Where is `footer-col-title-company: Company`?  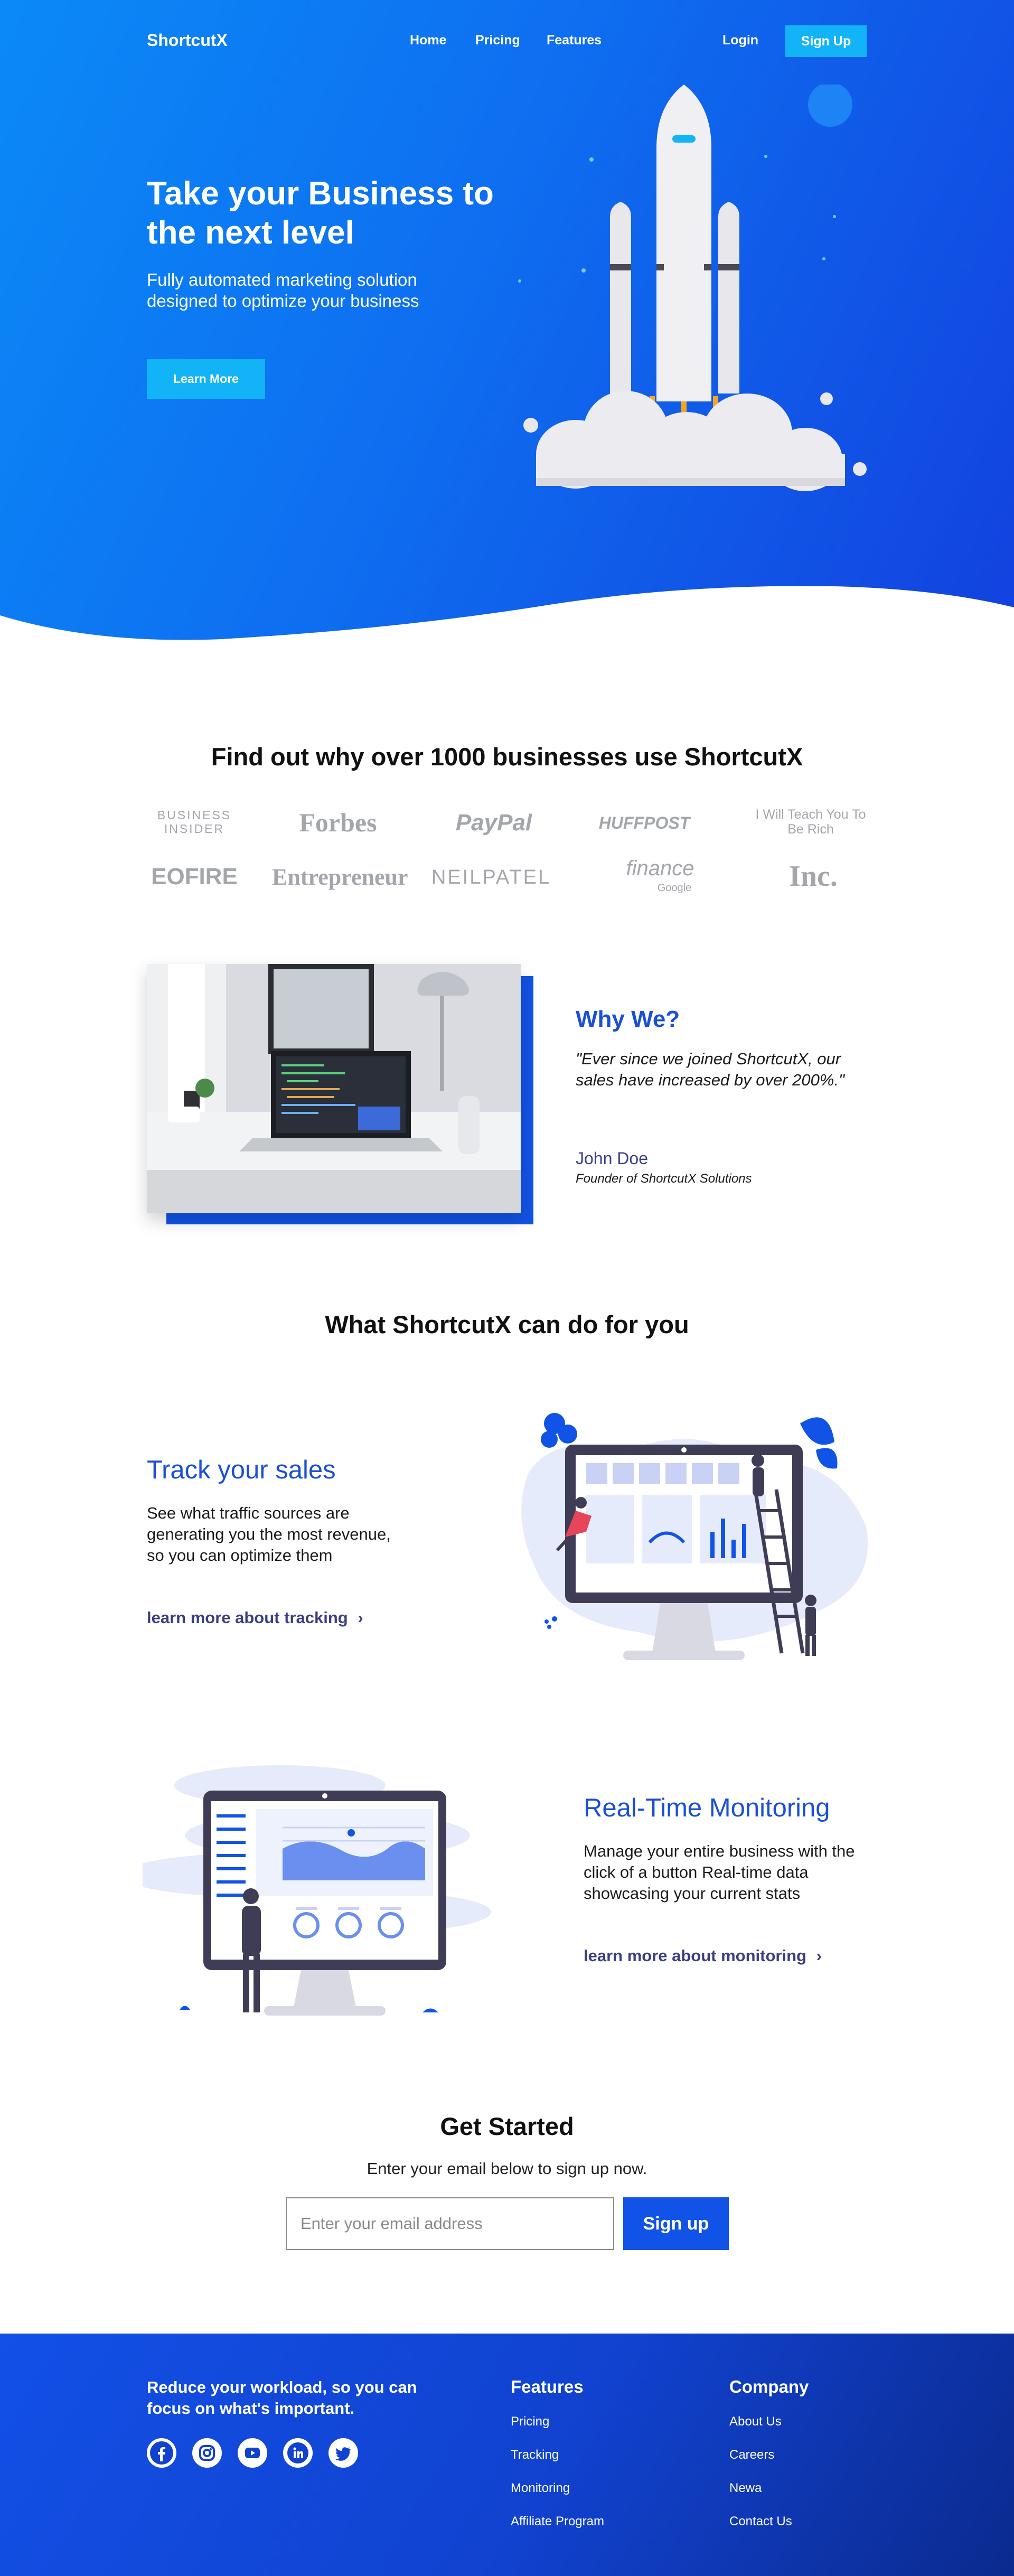
footer-col-title-company: Company is located at coordinates (769, 2386).